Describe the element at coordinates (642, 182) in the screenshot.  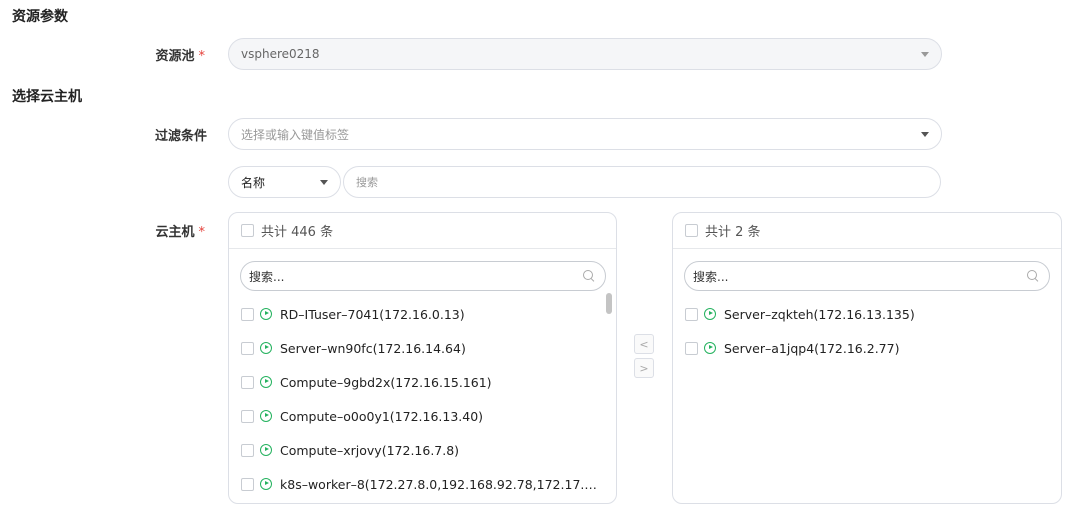
I see `filter-search-input: 搜索` at that location.